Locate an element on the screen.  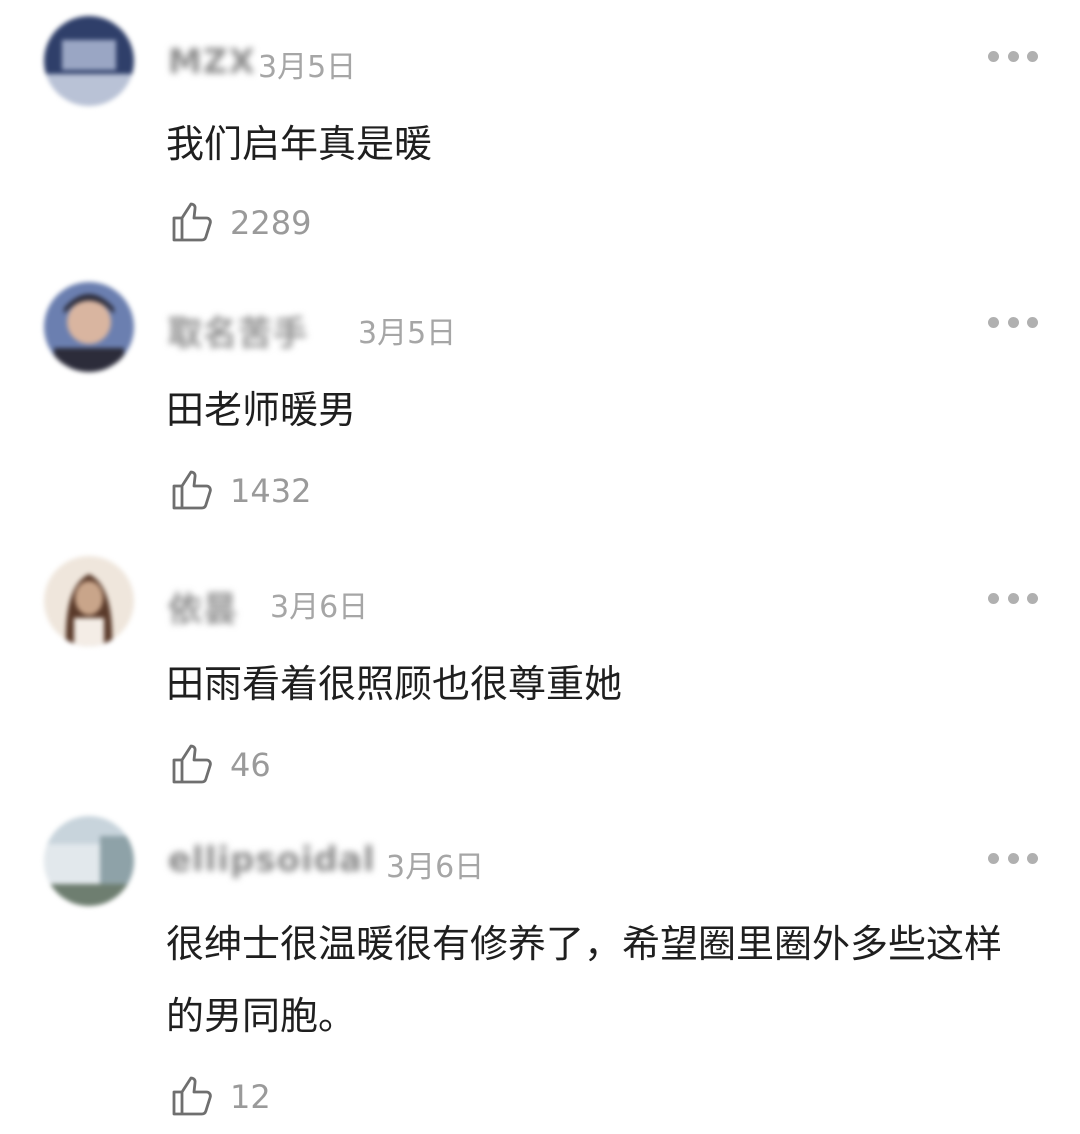
username: ellipsoidal is located at coordinates (272, 860).